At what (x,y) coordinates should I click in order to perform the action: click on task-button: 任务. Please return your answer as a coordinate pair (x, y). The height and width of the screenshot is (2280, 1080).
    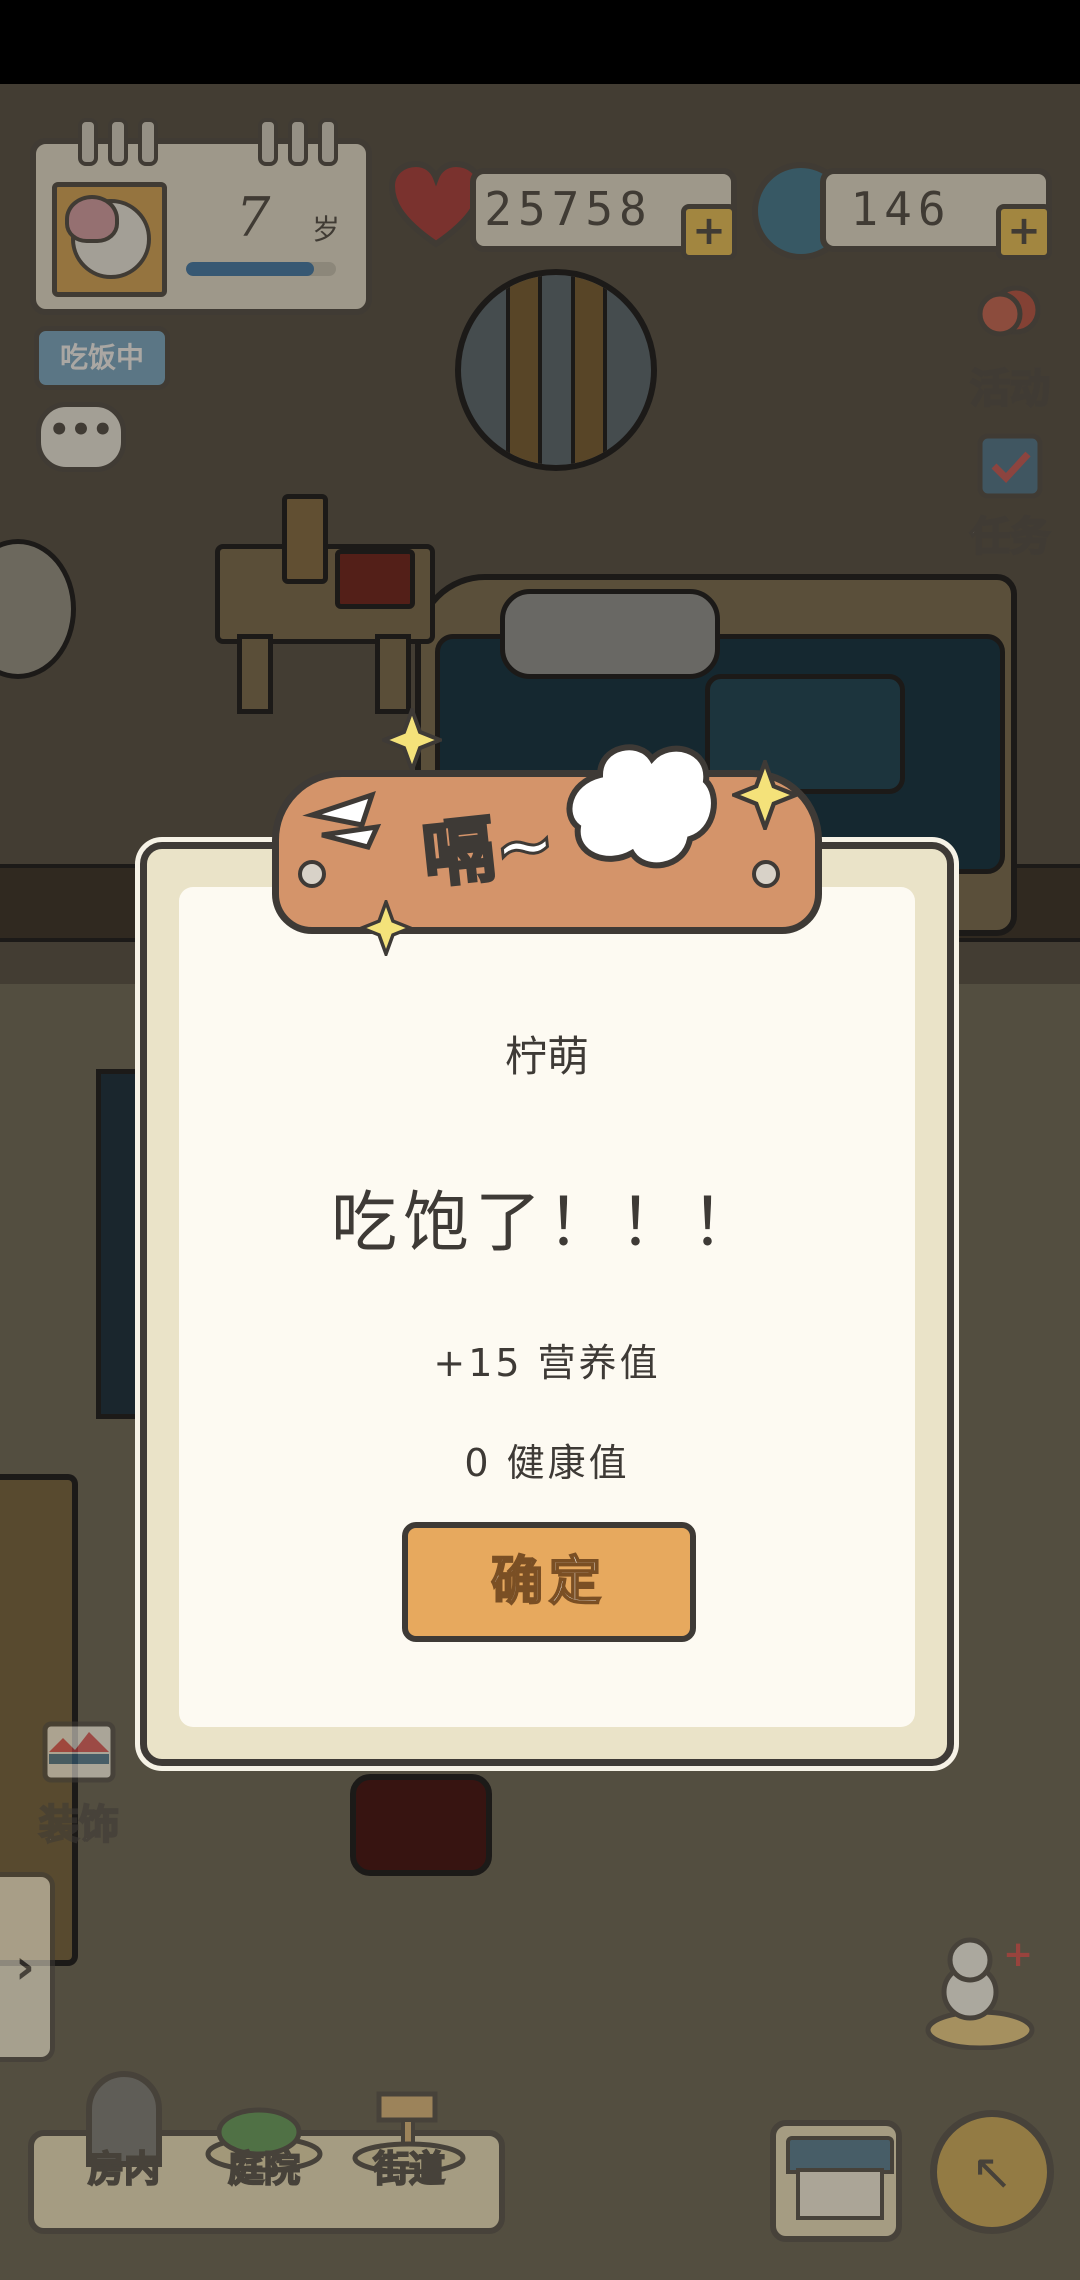
    Looking at the image, I should click on (1010, 496).